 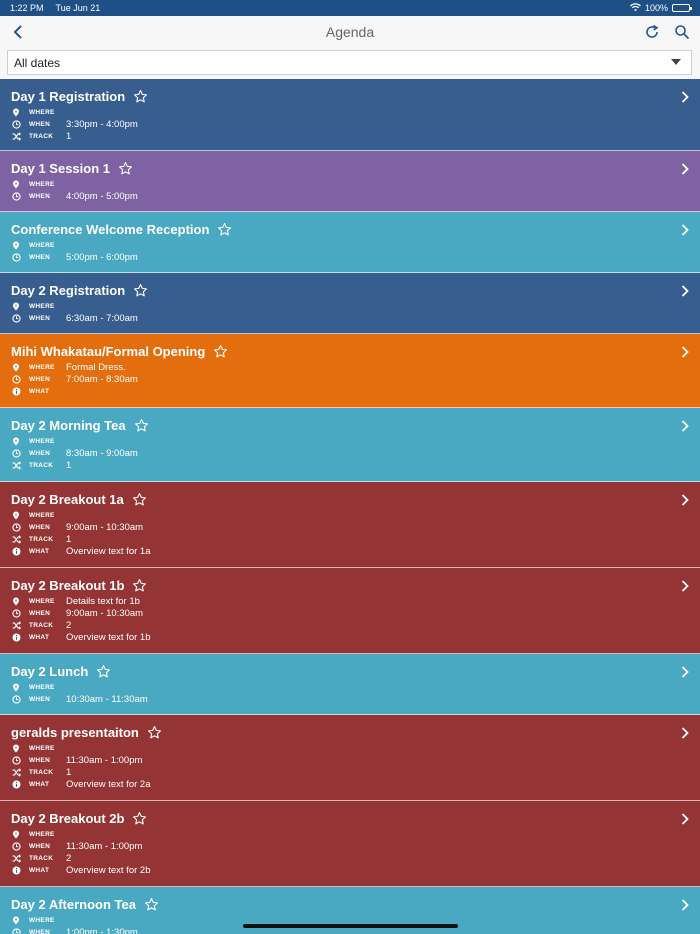 I want to click on what-value: Overview text for 2b, so click(x=108, y=870).